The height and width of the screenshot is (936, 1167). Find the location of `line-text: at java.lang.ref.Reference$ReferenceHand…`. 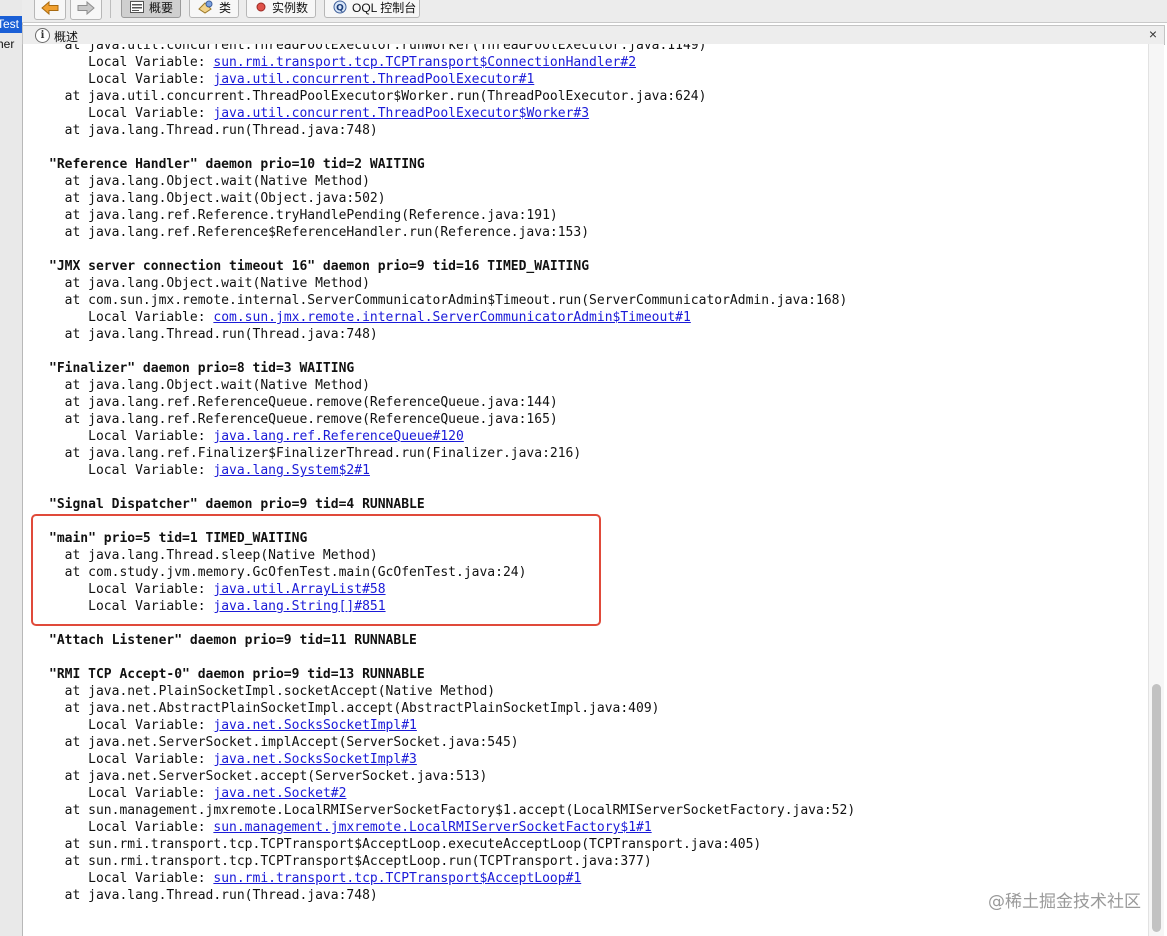

line-text: at java.lang.ref.Reference$ReferenceHand… is located at coordinates (319, 232).